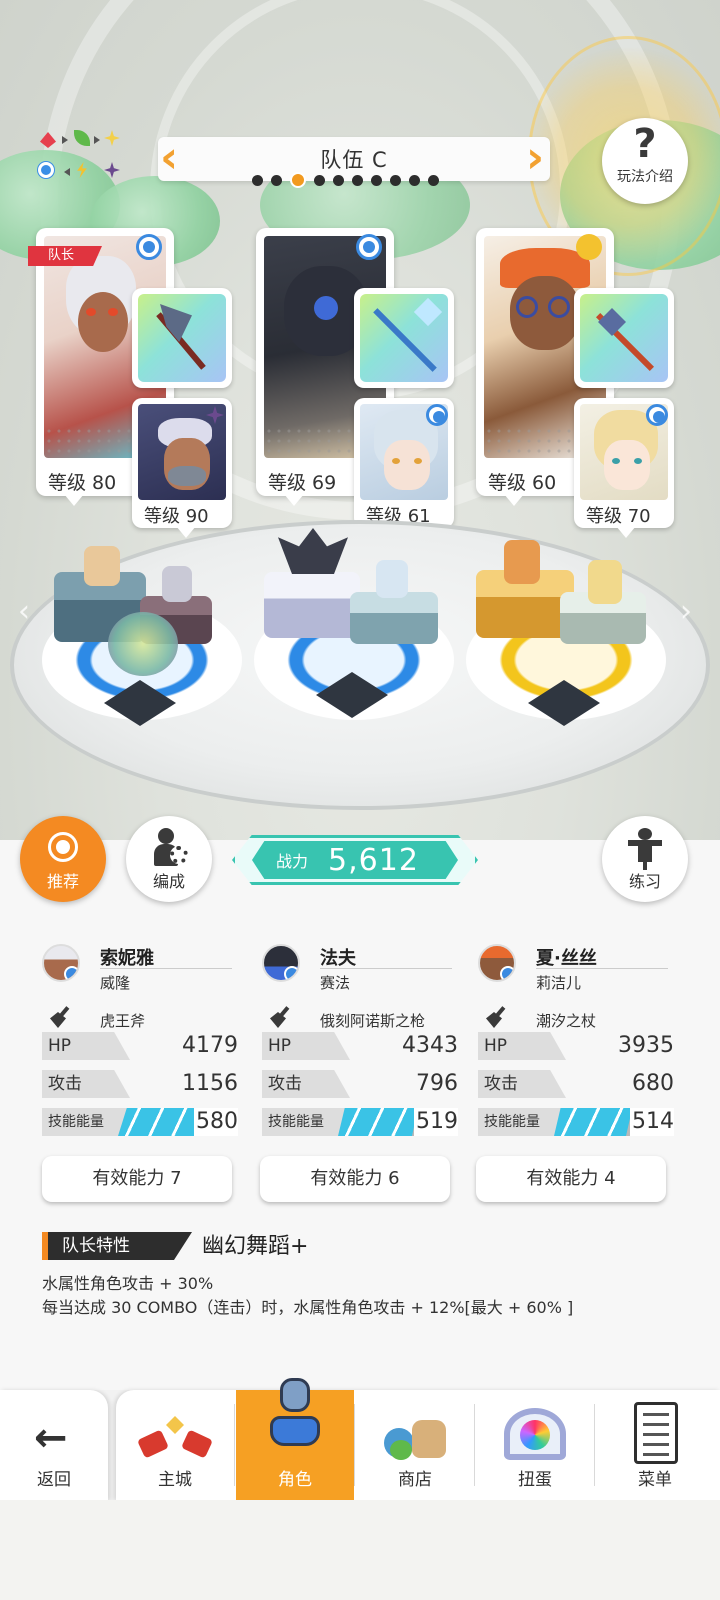  I want to click on prev-team-button: ‹, so click(169, 158).